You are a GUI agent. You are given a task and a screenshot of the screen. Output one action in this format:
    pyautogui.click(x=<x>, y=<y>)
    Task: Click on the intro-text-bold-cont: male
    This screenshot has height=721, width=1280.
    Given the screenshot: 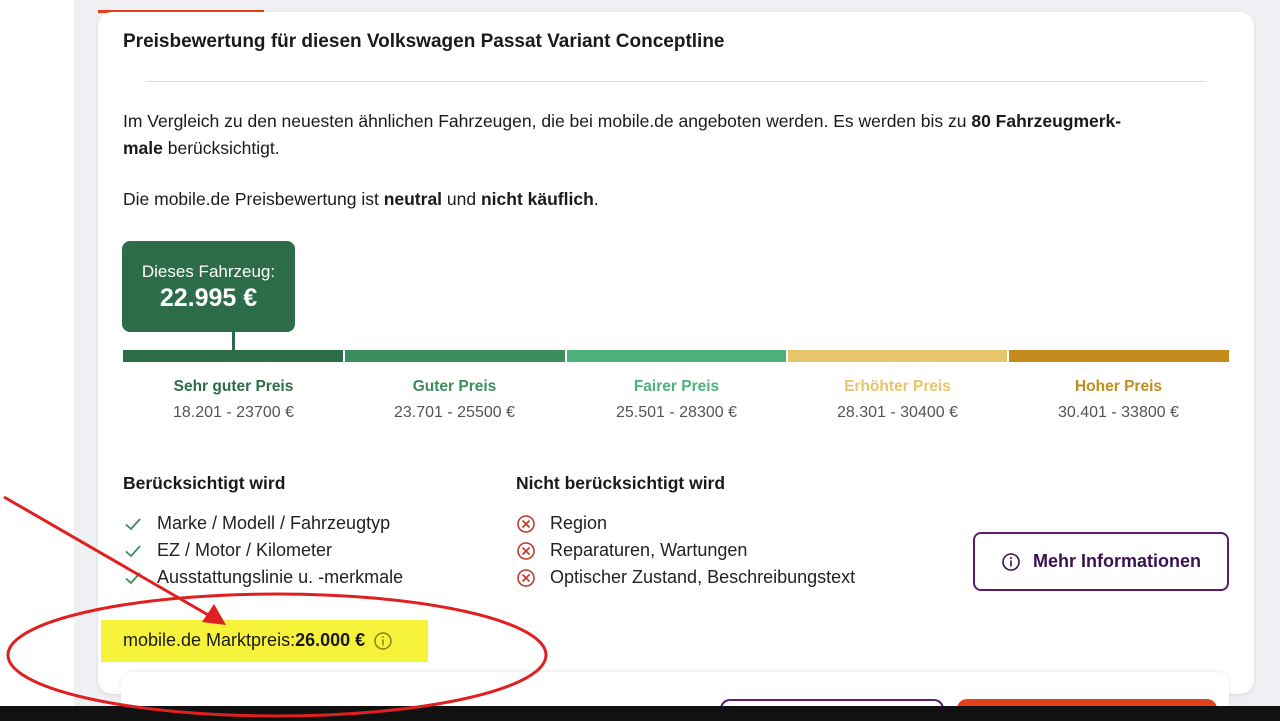 What is the action you would take?
    pyautogui.click(x=143, y=148)
    